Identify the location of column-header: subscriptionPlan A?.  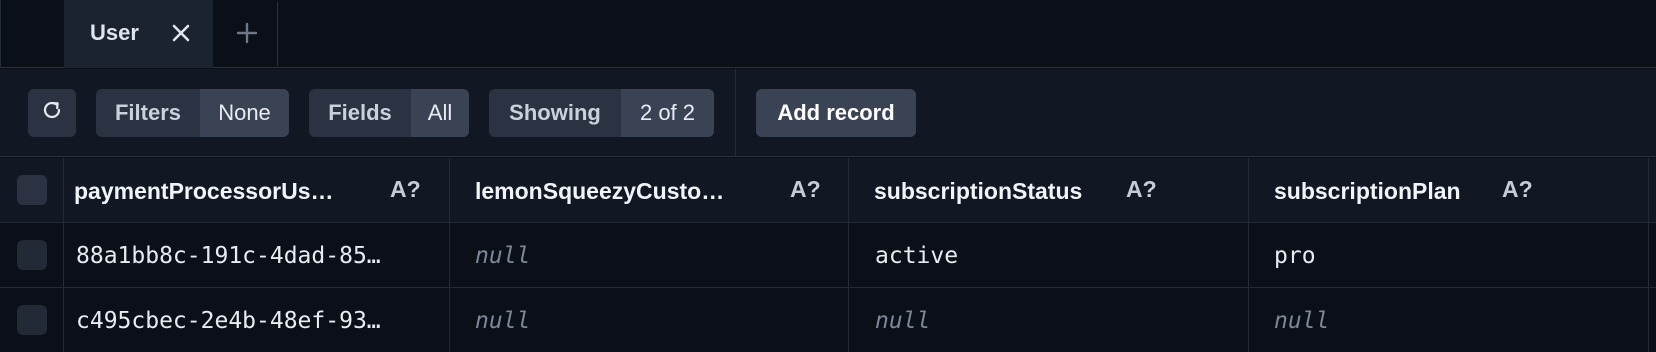
(1449, 190).